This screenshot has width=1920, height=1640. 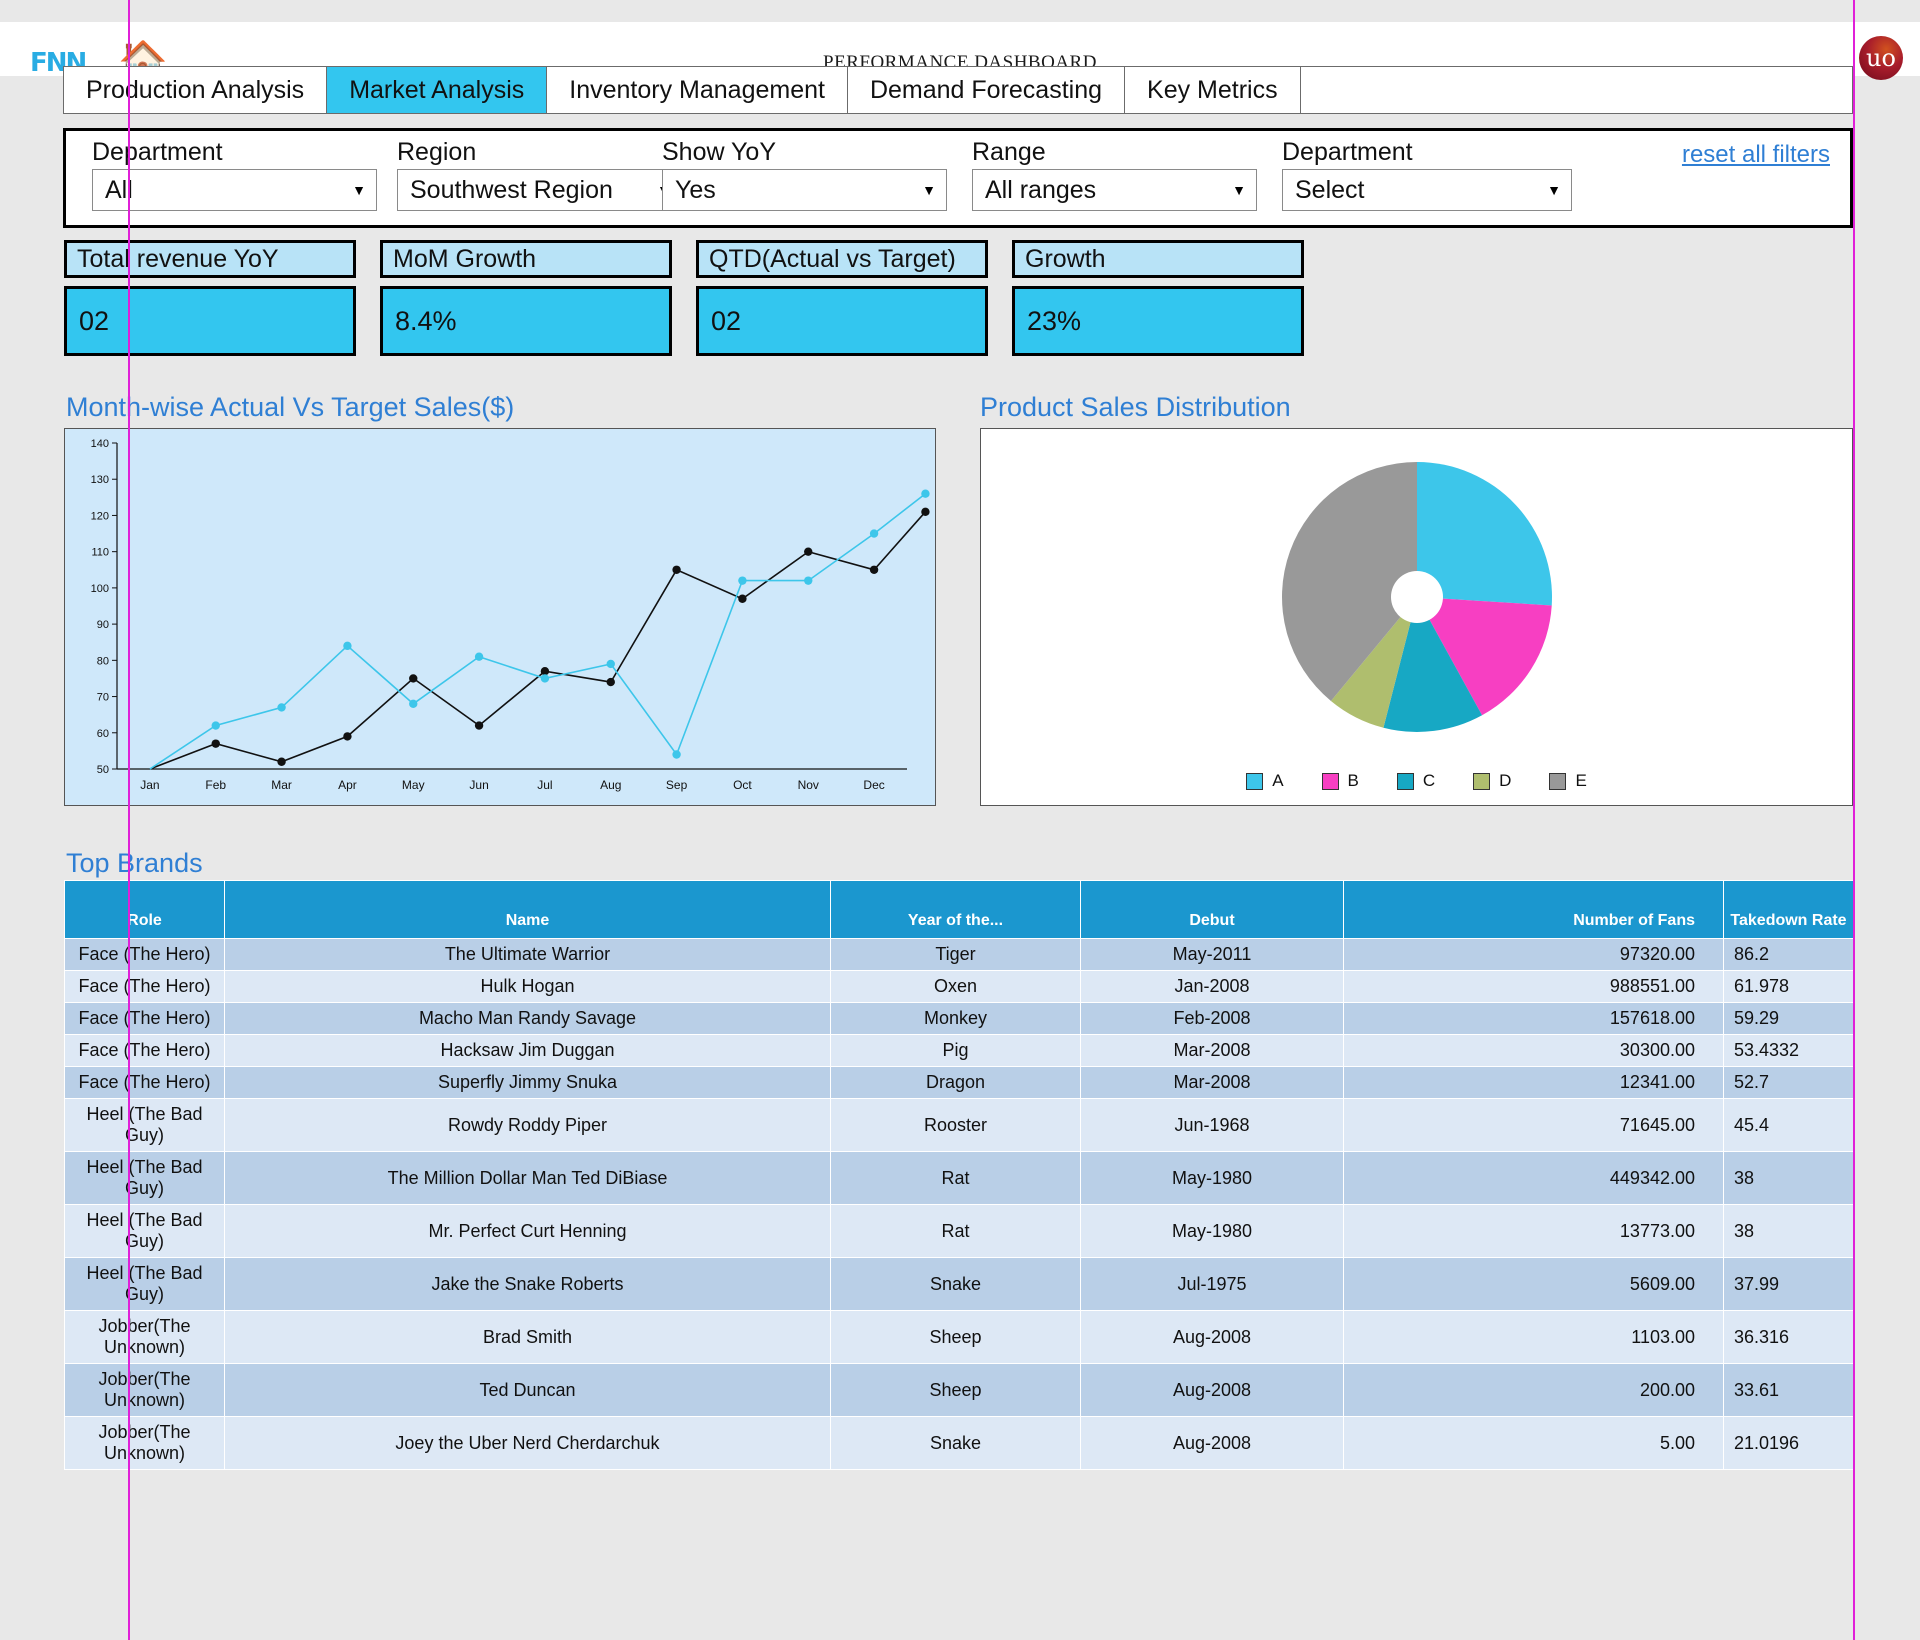 What do you see at coordinates (103, 770) in the screenshot?
I see `svg-text: 50` at bounding box center [103, 770].